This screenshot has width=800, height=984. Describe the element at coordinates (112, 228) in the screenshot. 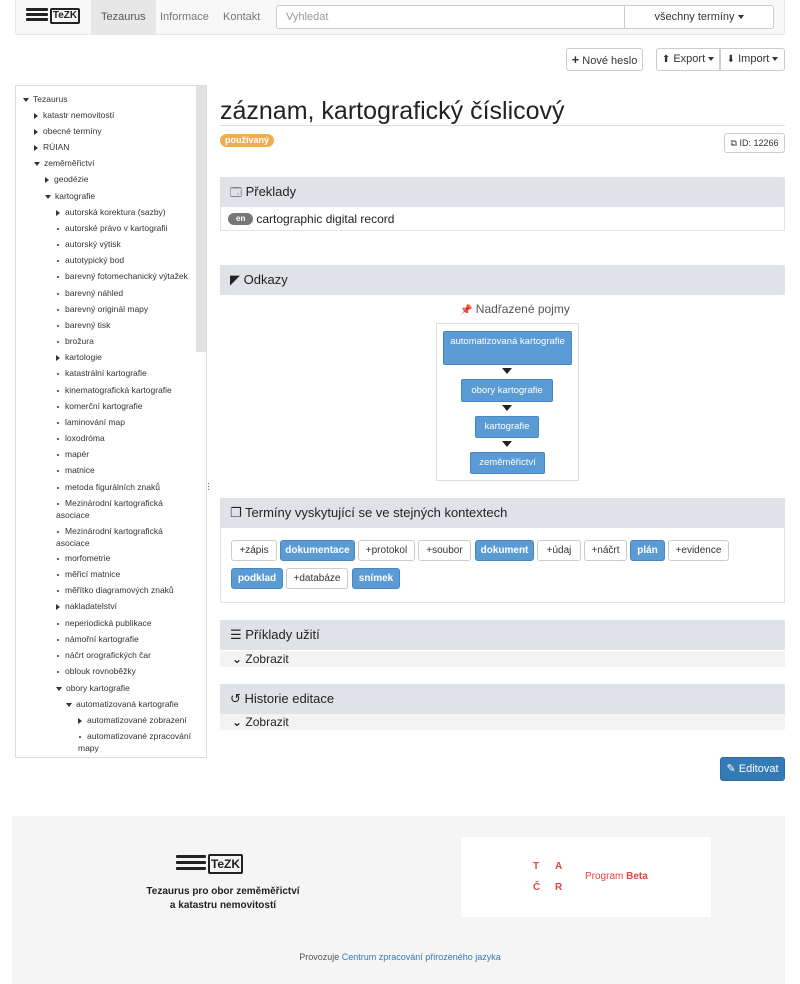

I see `tree-node: autorské právo v kartografii` at that location.